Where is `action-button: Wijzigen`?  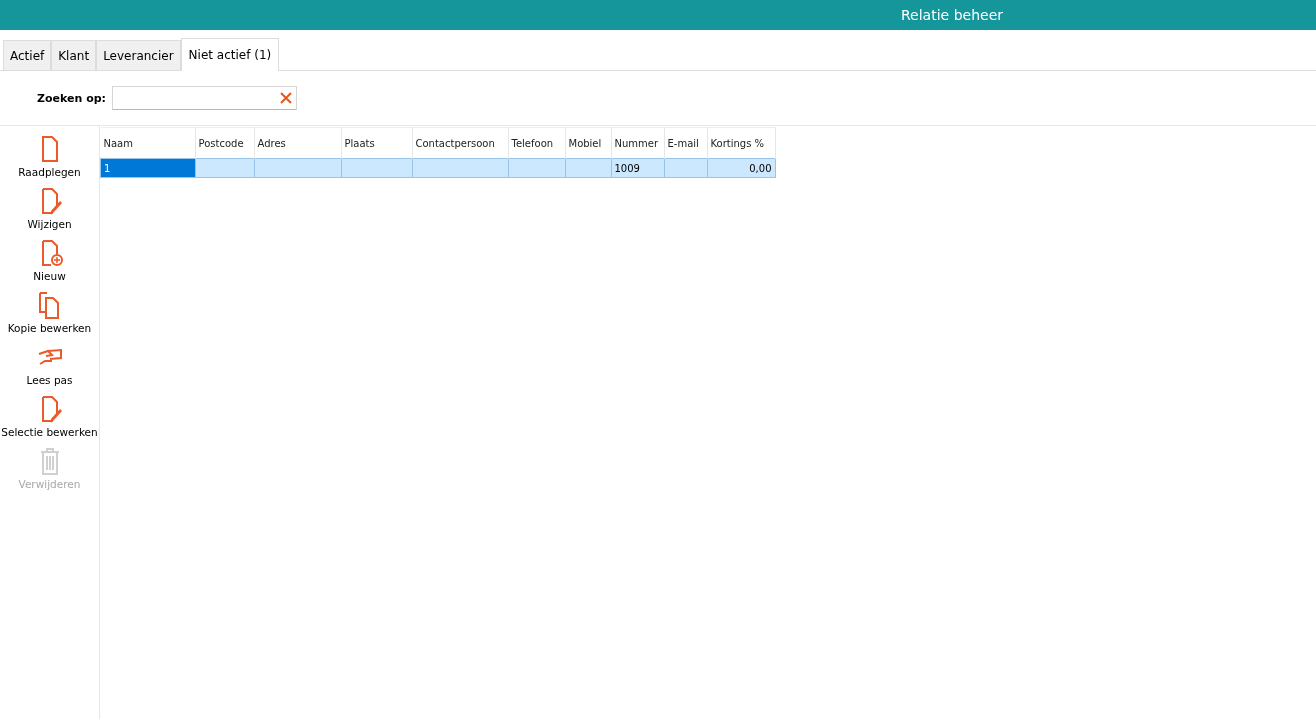
action-button: Wijzigen is located at coordinates (49, 212).